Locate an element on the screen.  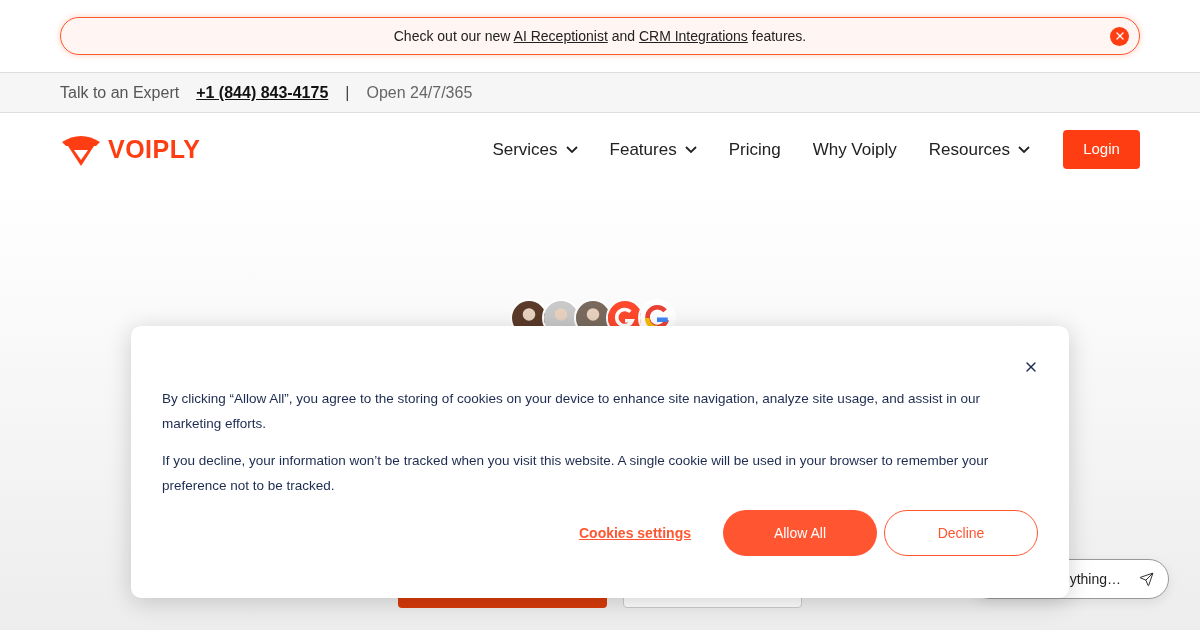
nav-link: Why Voiply is located at coordinates (854, 149).